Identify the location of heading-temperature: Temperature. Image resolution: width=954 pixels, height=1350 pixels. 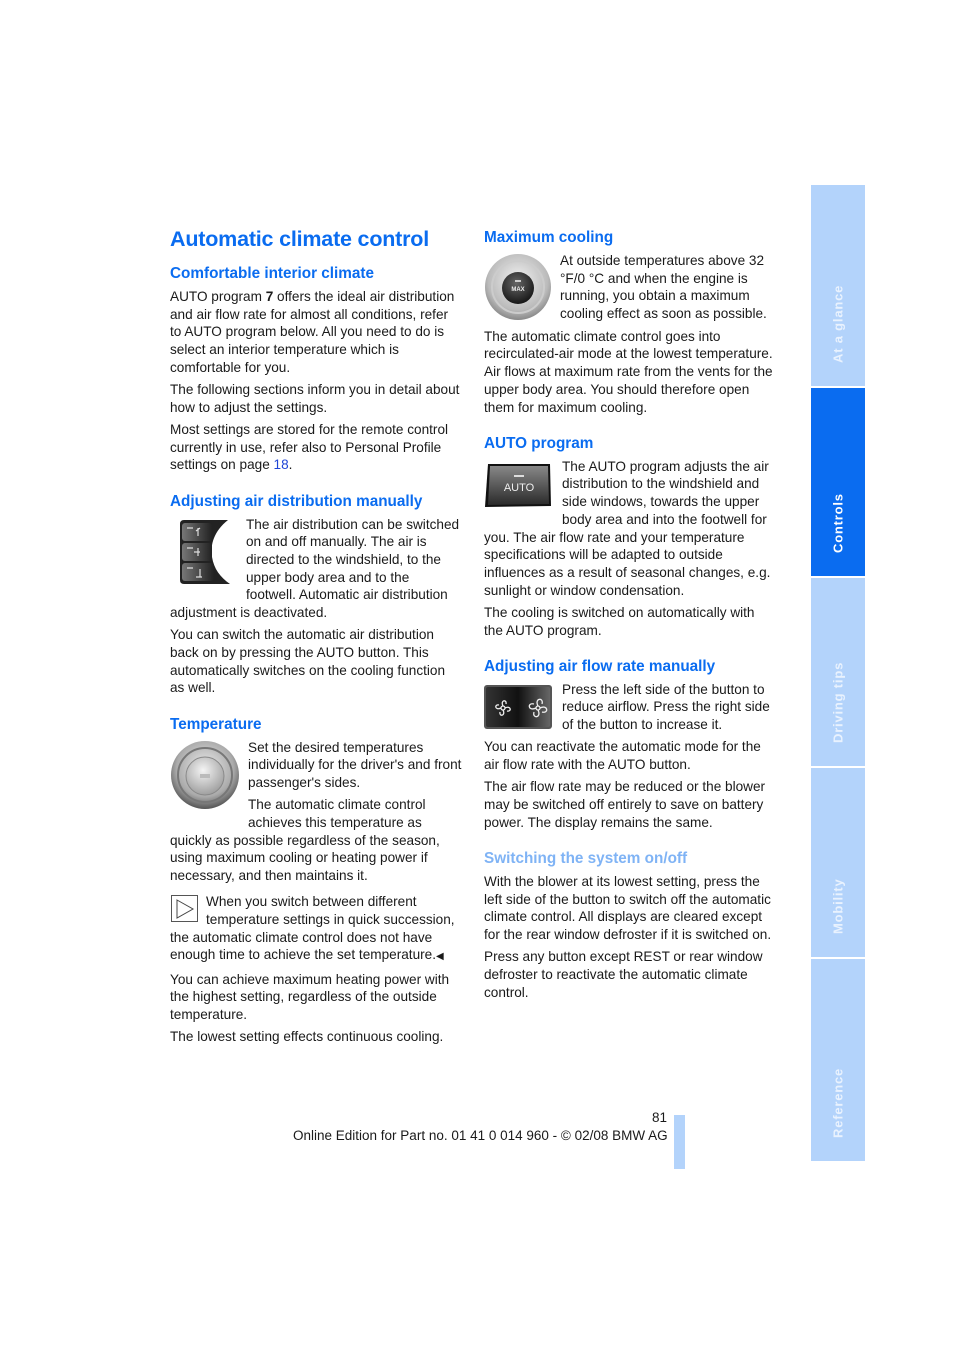
(216, 724).